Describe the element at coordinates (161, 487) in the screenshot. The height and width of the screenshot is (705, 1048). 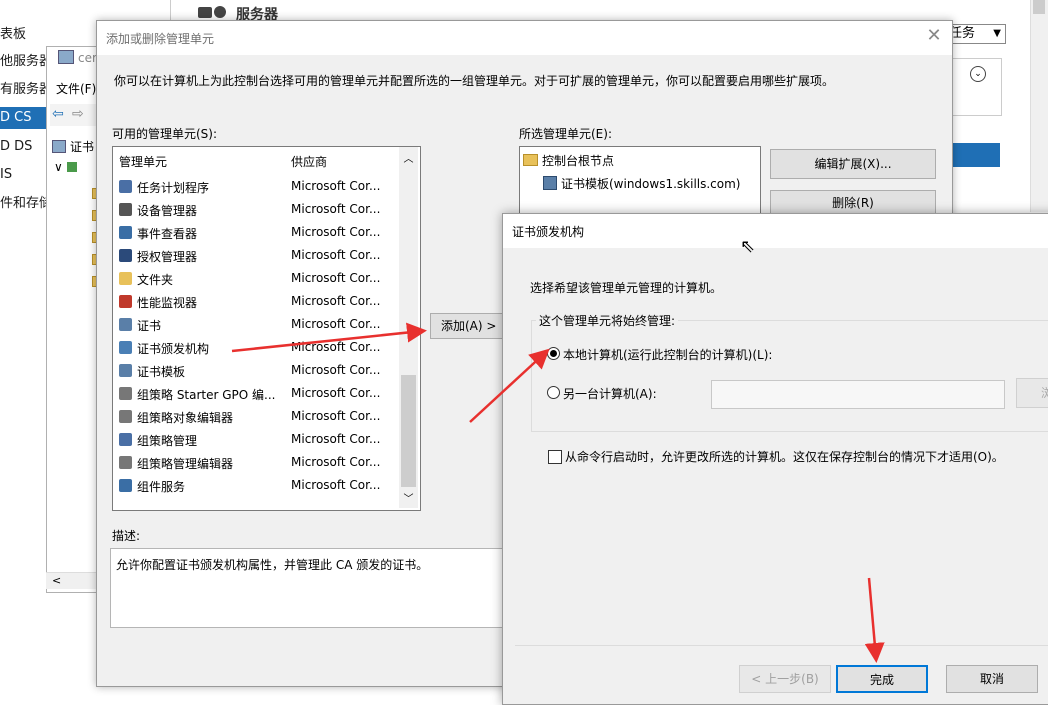
I see `snapin-name: 组件服务` at that location.